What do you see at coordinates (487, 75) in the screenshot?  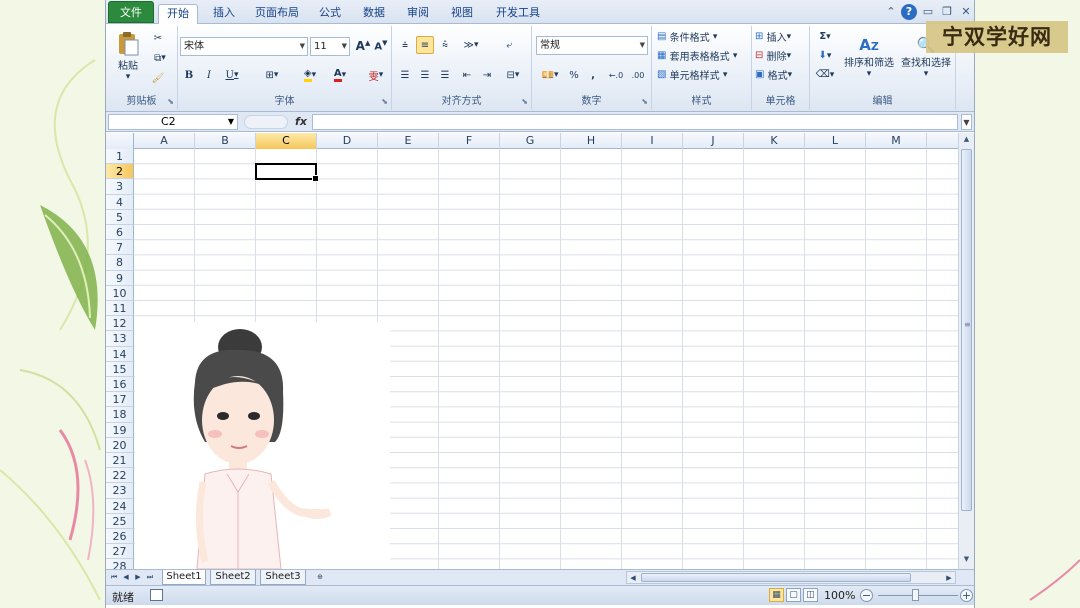 I see `increase-indent-button: ⇥` at bounding box center [487, 75].